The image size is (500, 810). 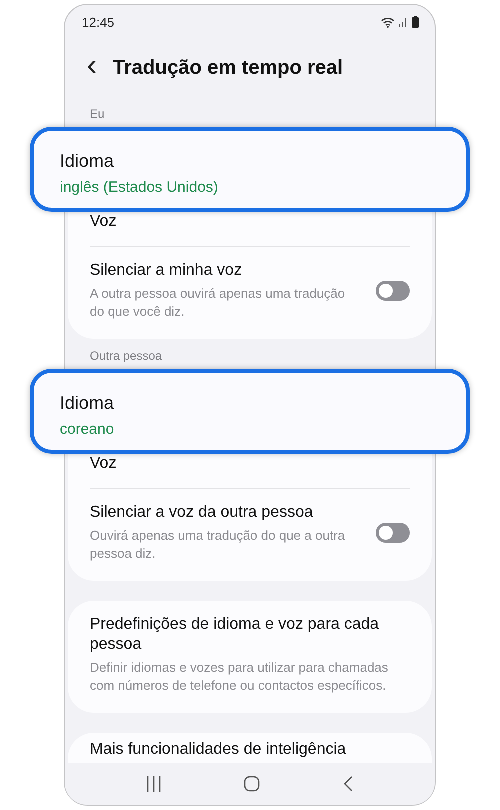 I want to click on setting-title: Silenciar a minha voz, so click(x=167, y=271).